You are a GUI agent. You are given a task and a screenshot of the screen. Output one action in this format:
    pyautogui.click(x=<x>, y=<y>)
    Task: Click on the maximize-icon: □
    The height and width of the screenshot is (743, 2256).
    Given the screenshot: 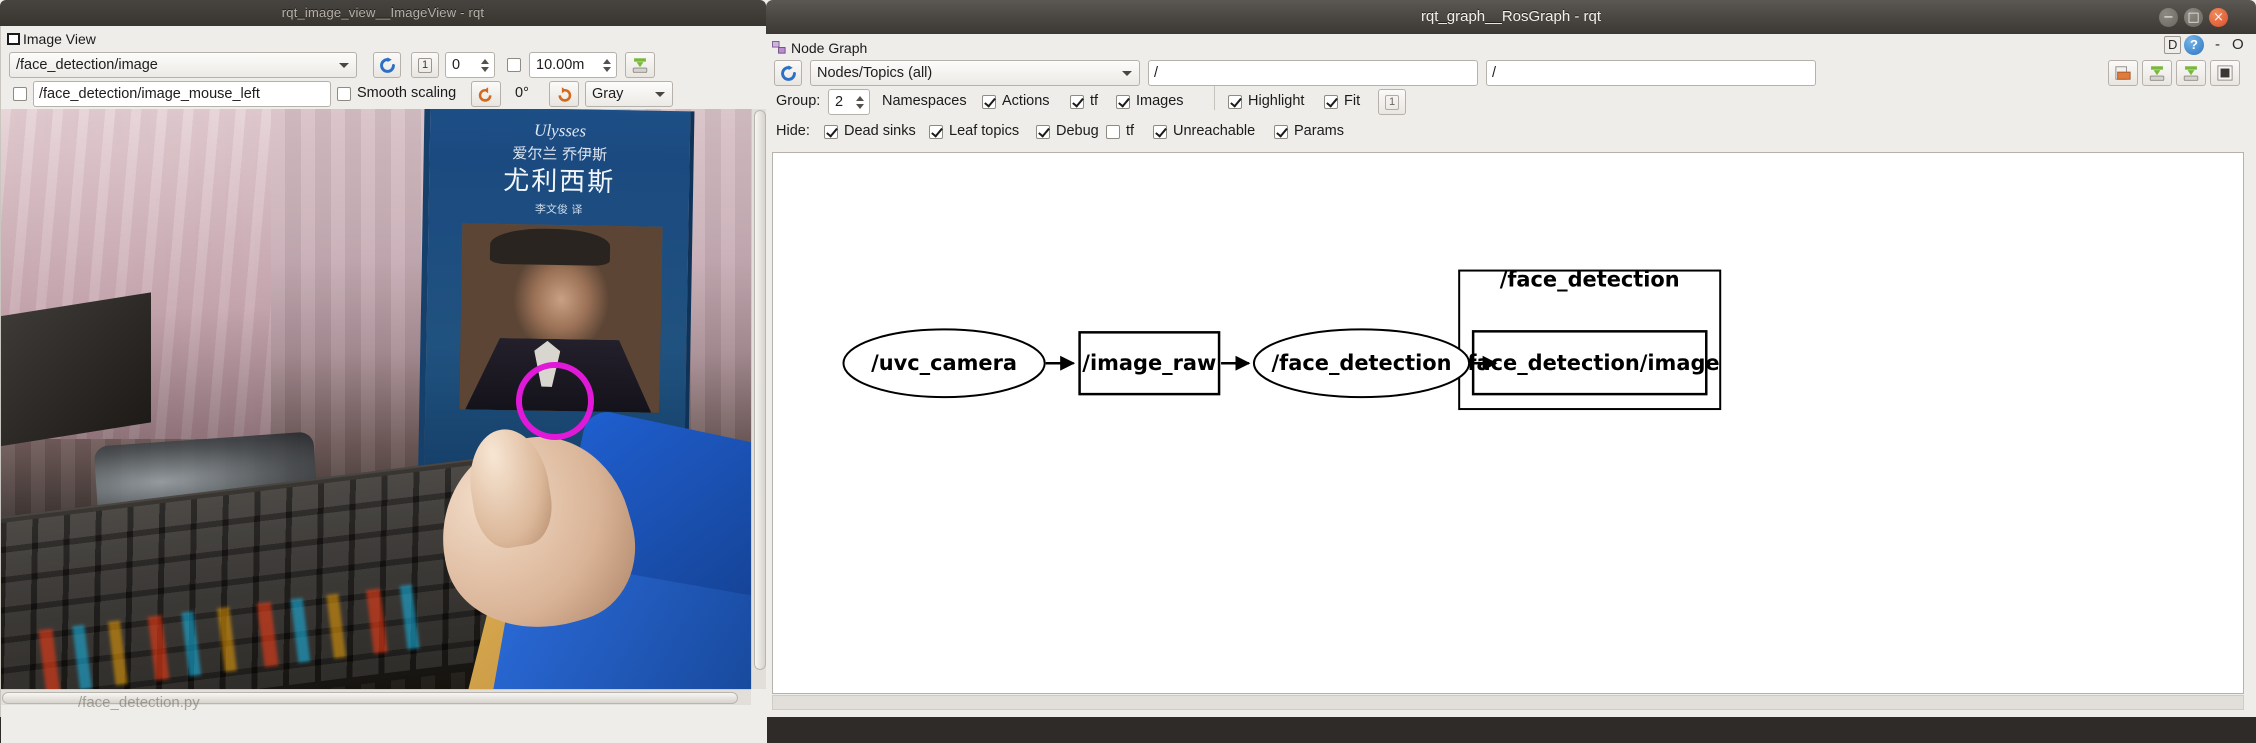 What is the action you would take?
    pyautogui.click(x=2193, y=17)
    